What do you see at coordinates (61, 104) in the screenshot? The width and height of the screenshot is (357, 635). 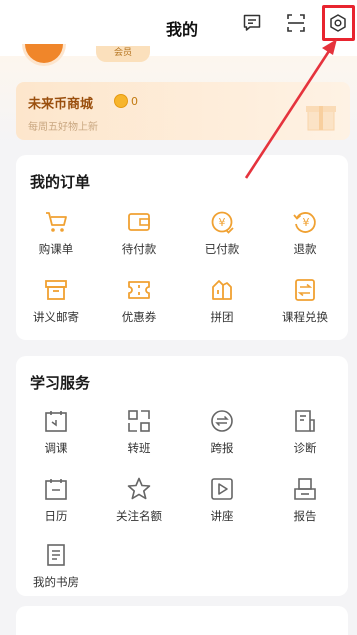 I see `coin-mall-title: 未来币商城` at bounding box center [61, 104].